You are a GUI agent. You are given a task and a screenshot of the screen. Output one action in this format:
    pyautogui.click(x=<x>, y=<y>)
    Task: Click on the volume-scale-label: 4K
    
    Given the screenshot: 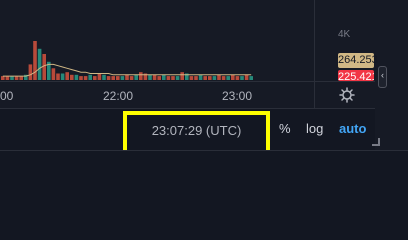 What is the action you would take?
    pyautogui.click(x=344, y=34)
    